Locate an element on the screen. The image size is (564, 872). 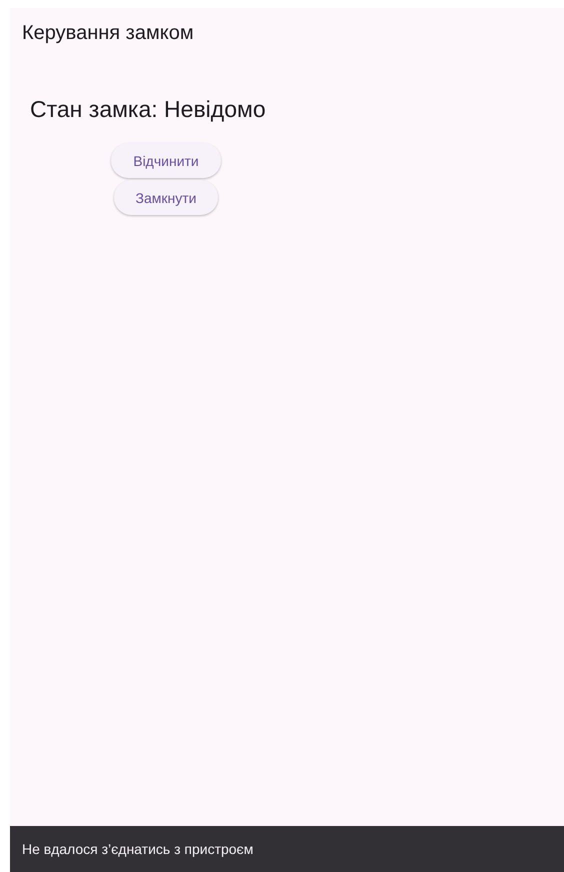
app-title: Керування замком is located at coordinates (108, 33).